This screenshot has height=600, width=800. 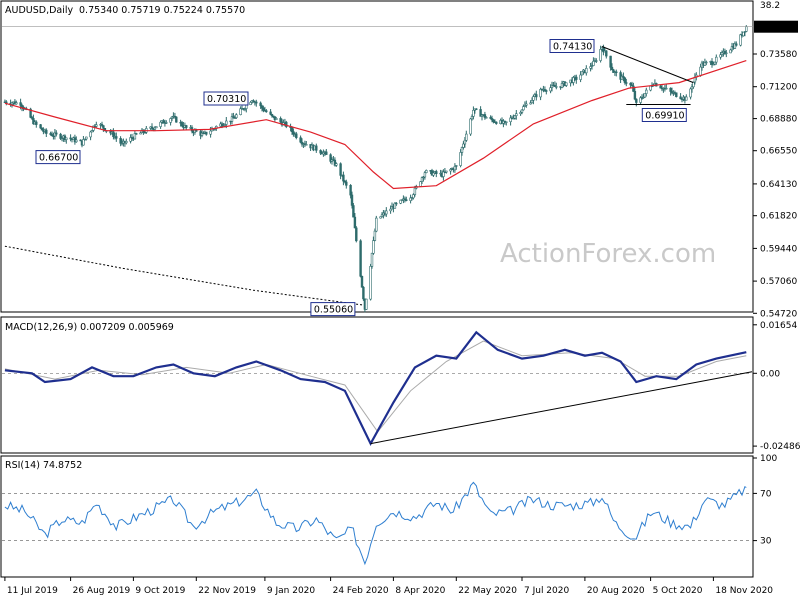 I want to click on x-axis-label: 8 Apr 2020, so click(x=420, y=591).